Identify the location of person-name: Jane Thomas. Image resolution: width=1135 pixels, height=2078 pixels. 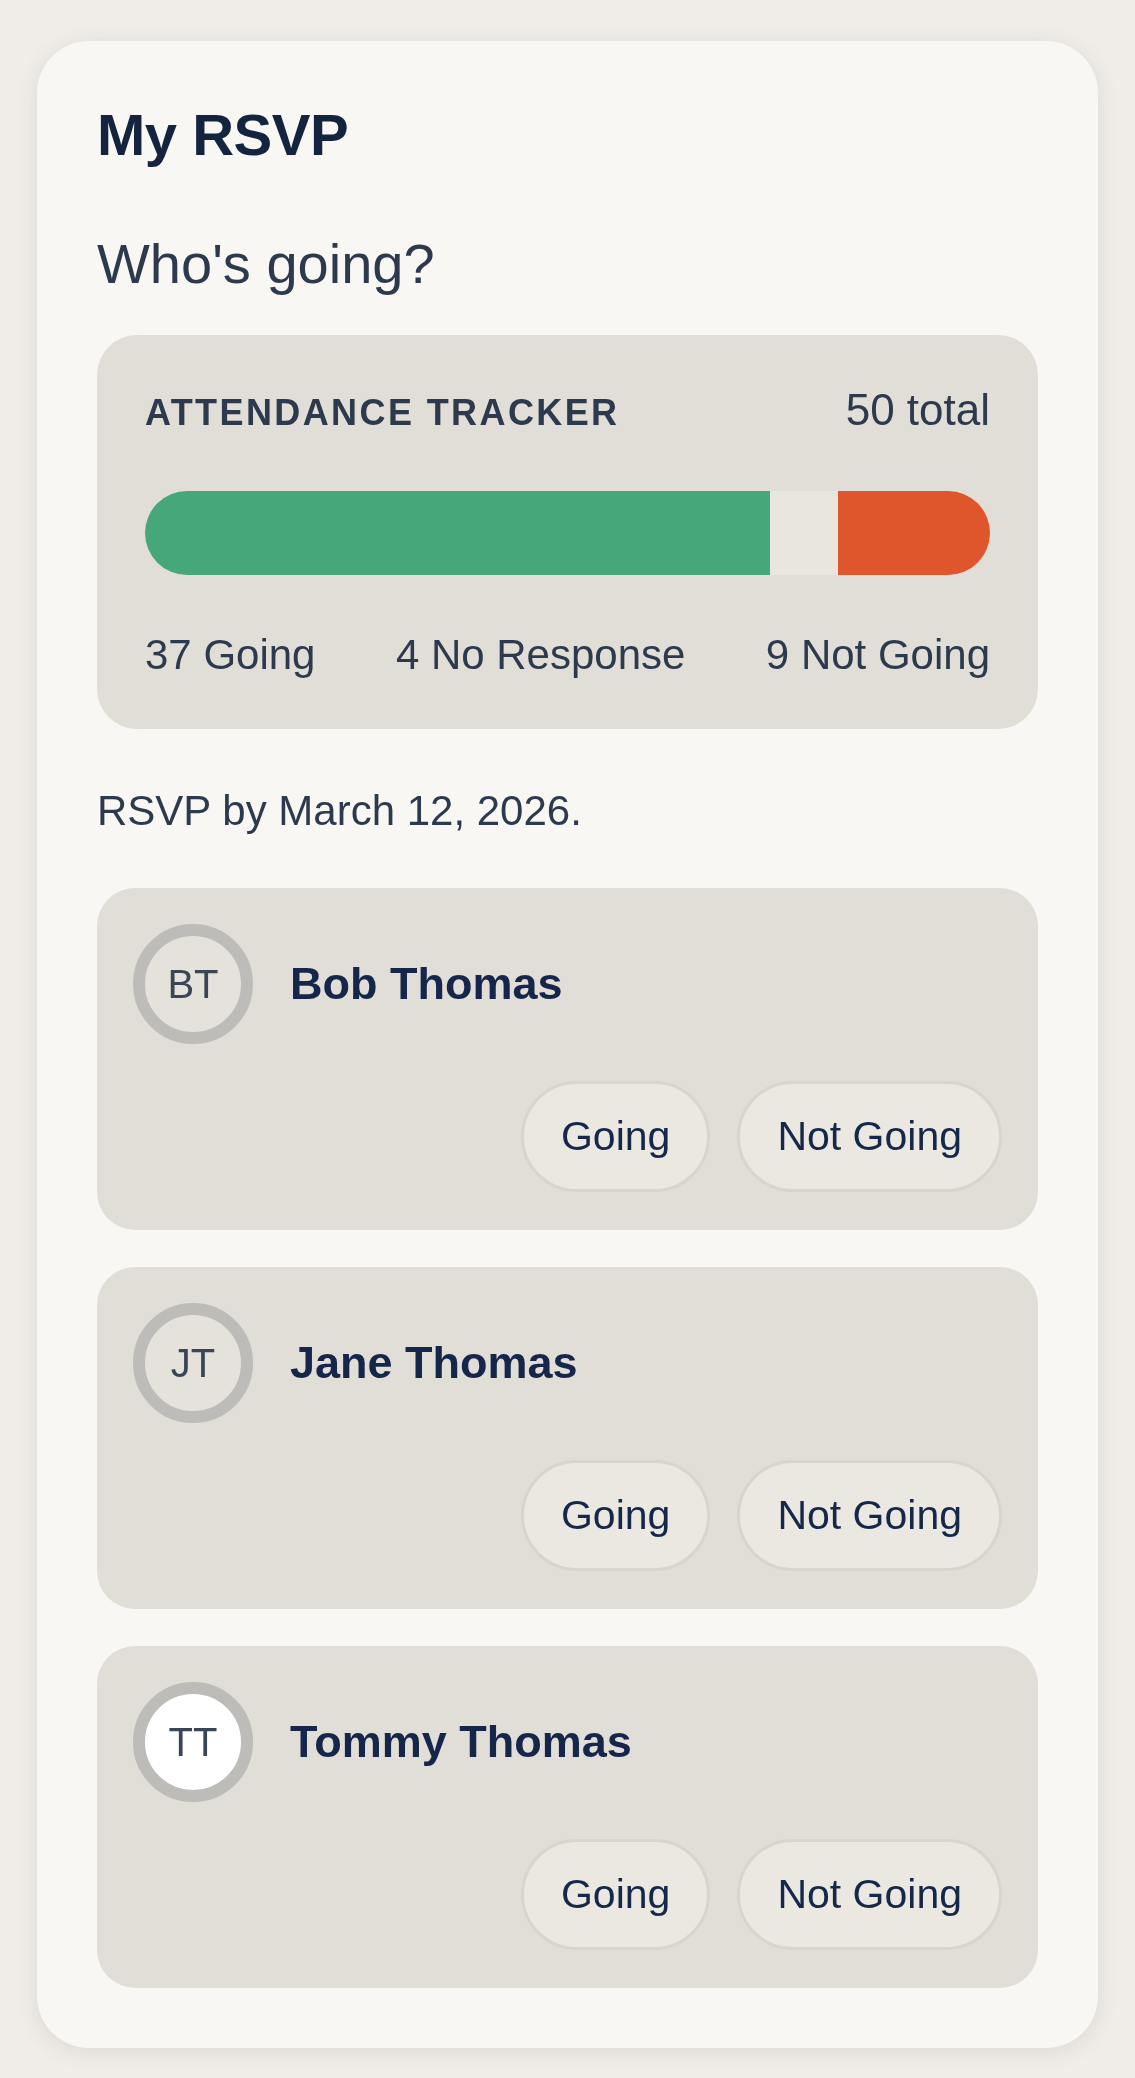
(434, 1363).